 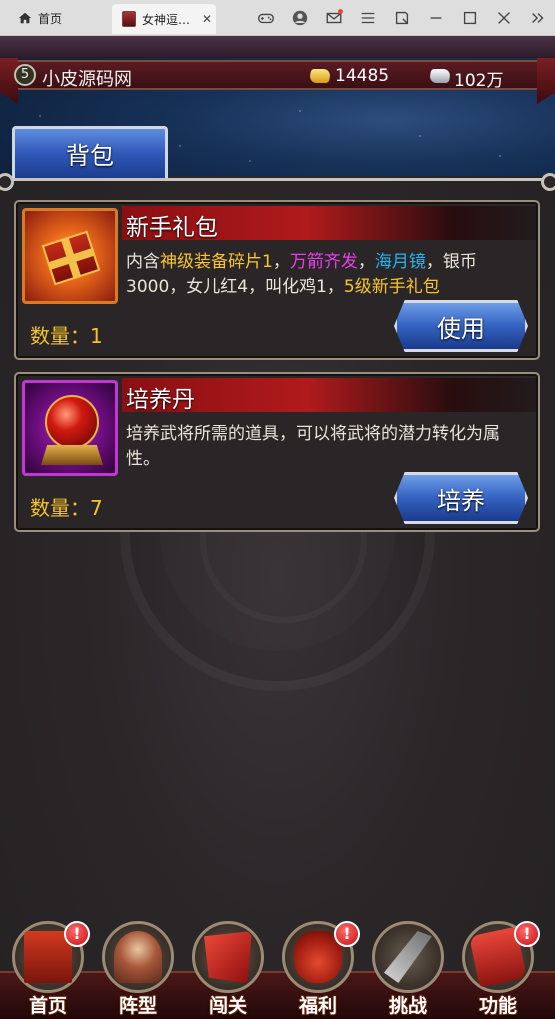 I want to click on player-info-bar: 5 小皮源码网 14485 102万, so click(x=277, y=81).